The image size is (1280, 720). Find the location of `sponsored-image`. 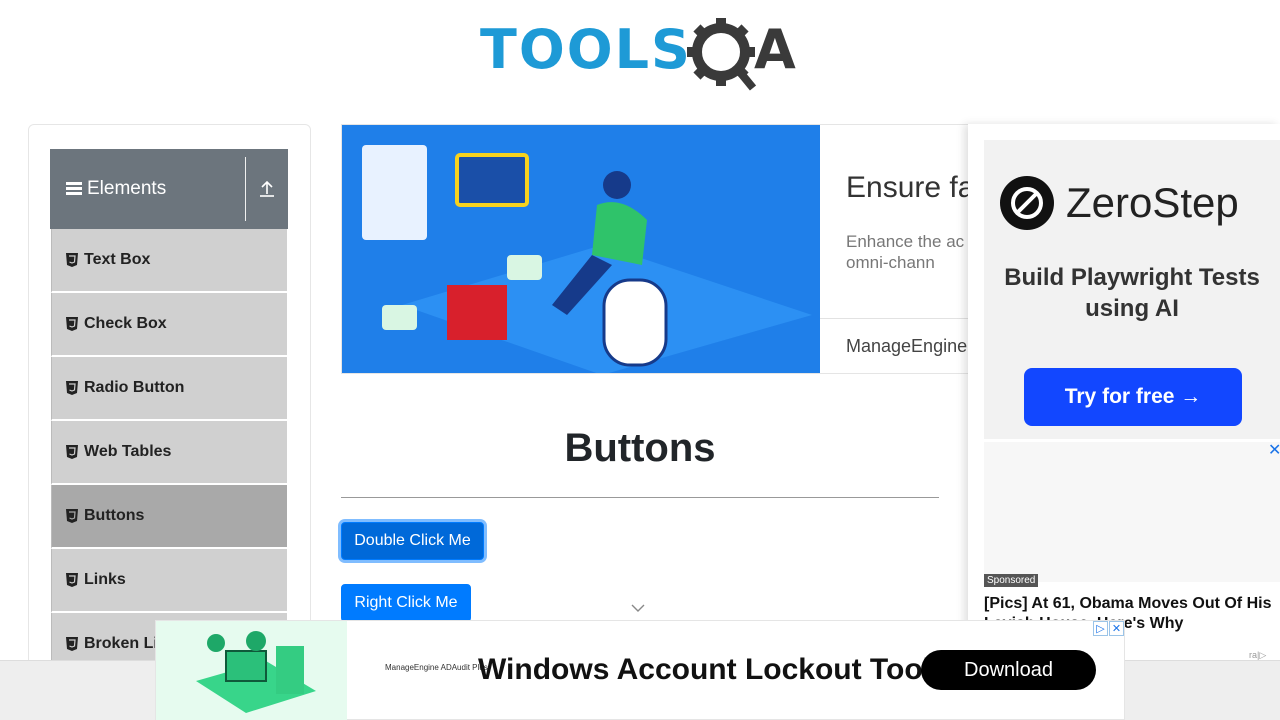

sponsored-image is located at coordinates (1132, 512).